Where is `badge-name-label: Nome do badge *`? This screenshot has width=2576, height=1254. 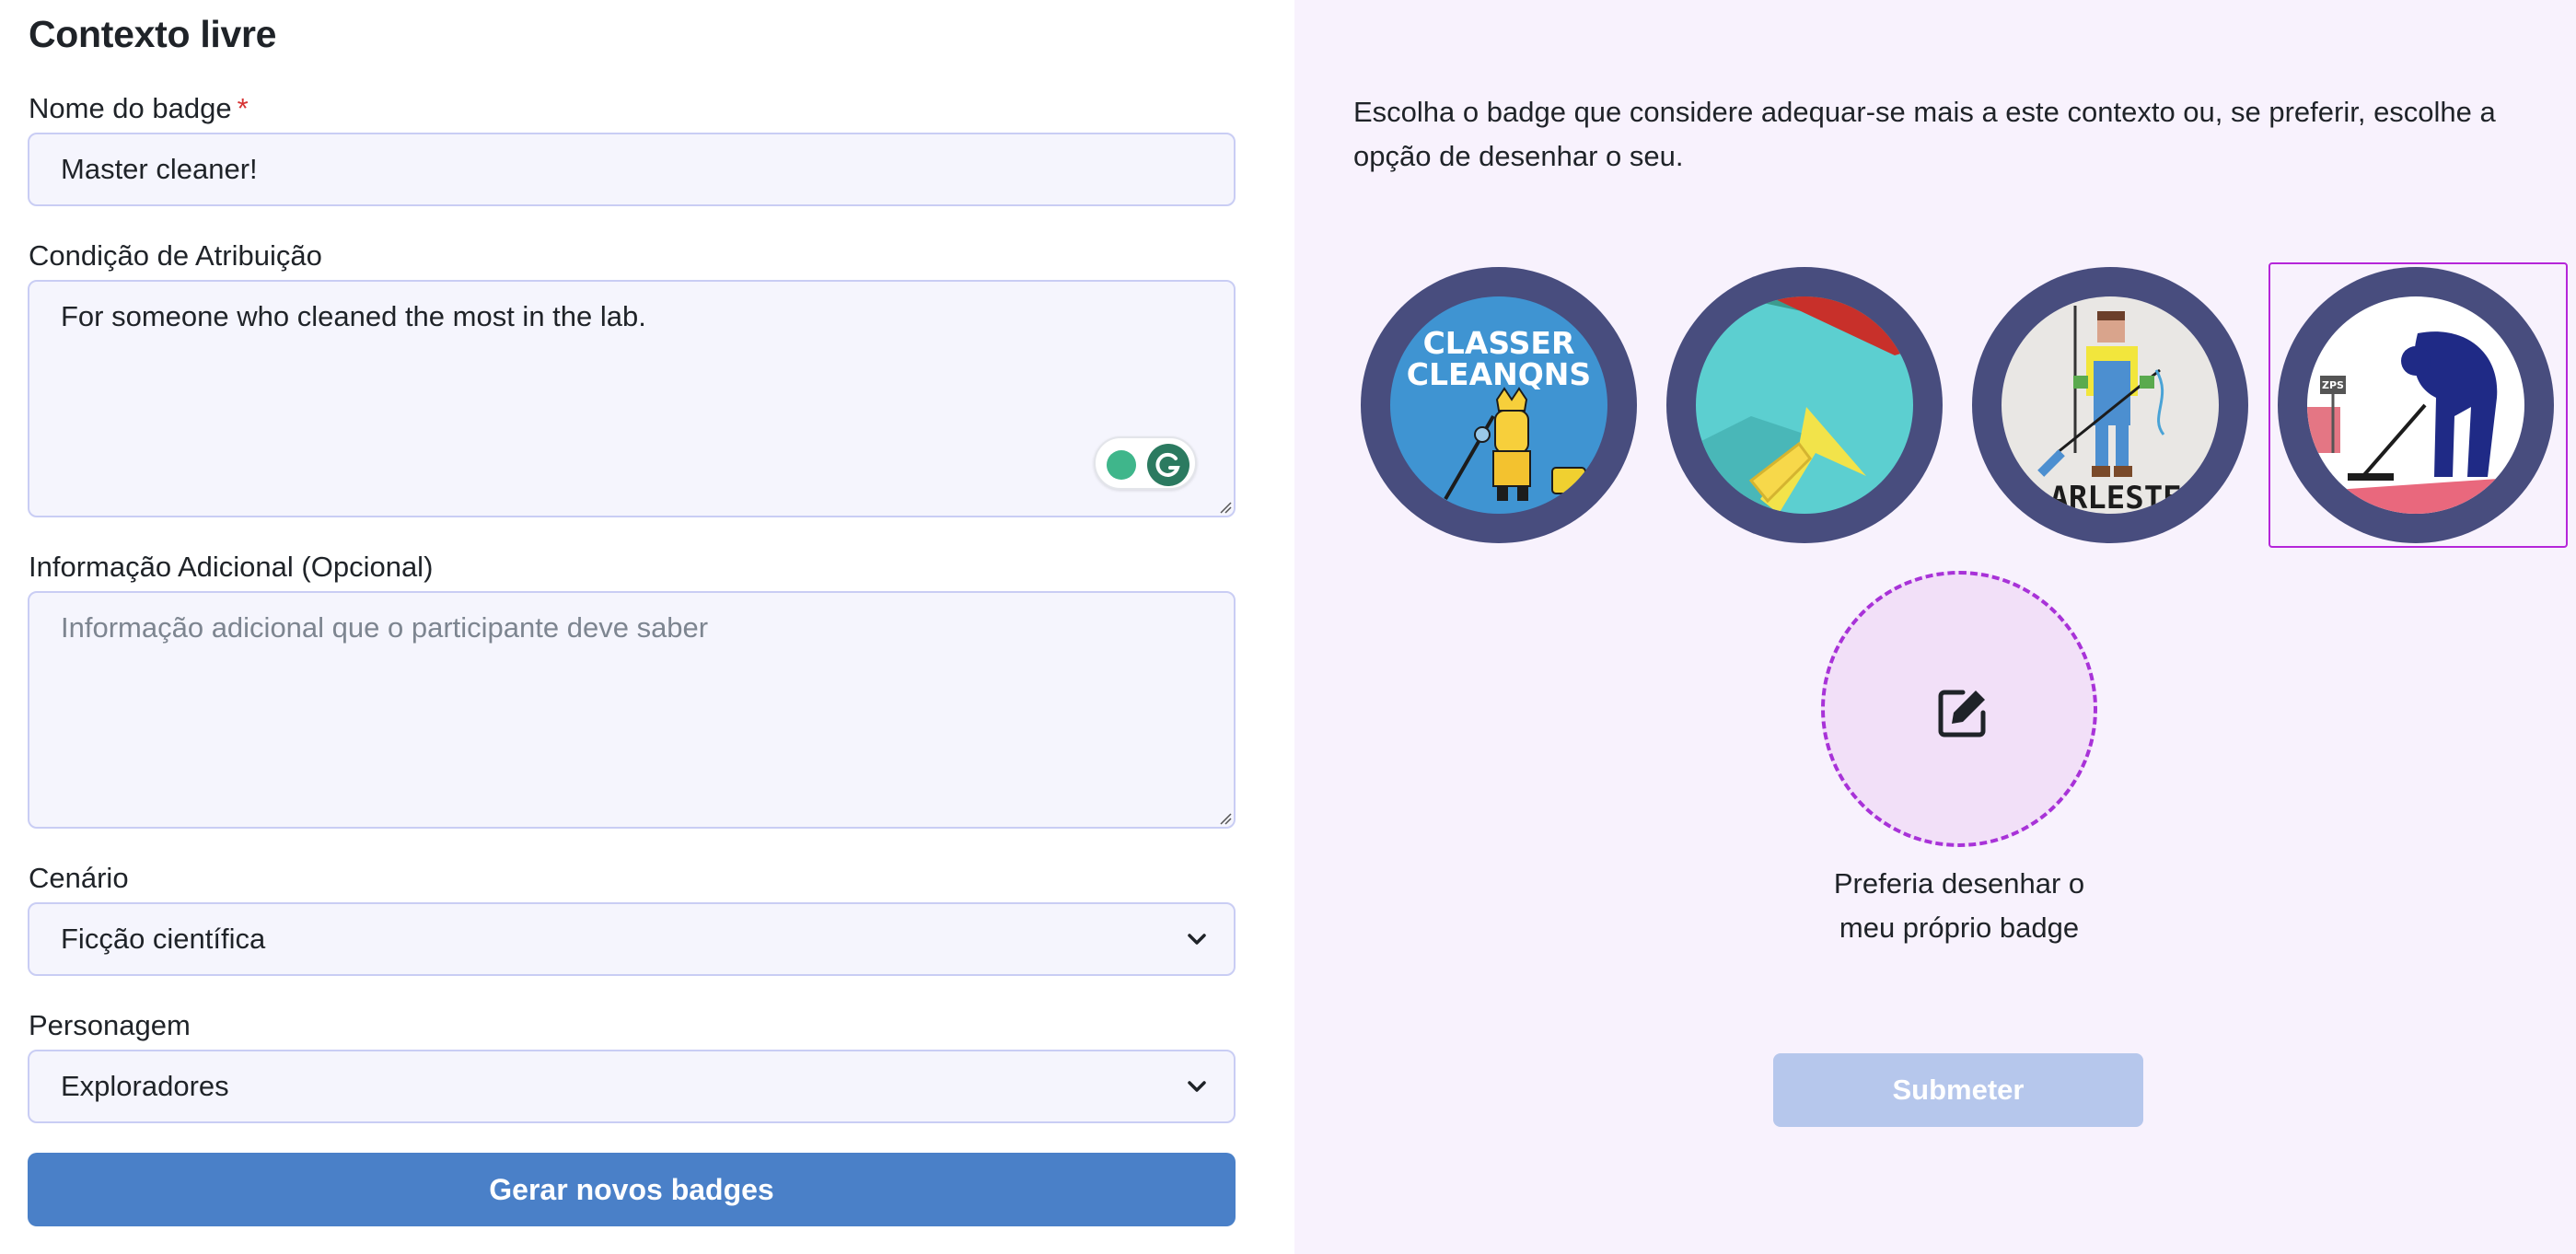
badge-name-label: Nome do badge * is located at coordinates (139, 108).